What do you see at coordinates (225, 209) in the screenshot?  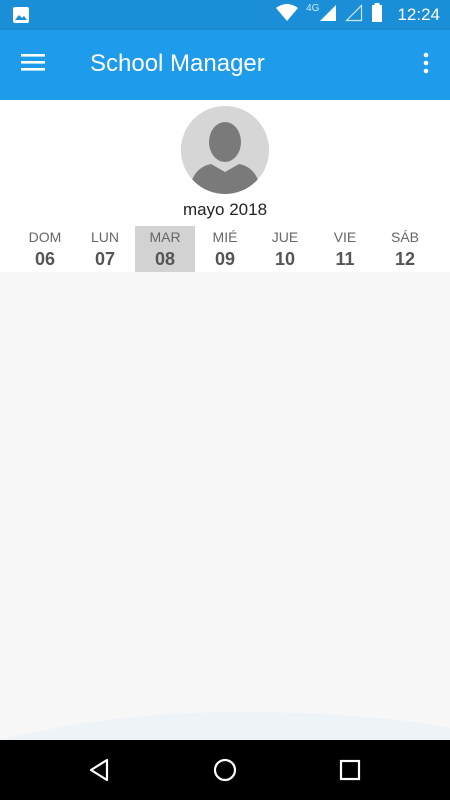 I see `month-label: mayo 2018` at bounding box center [225, 209].